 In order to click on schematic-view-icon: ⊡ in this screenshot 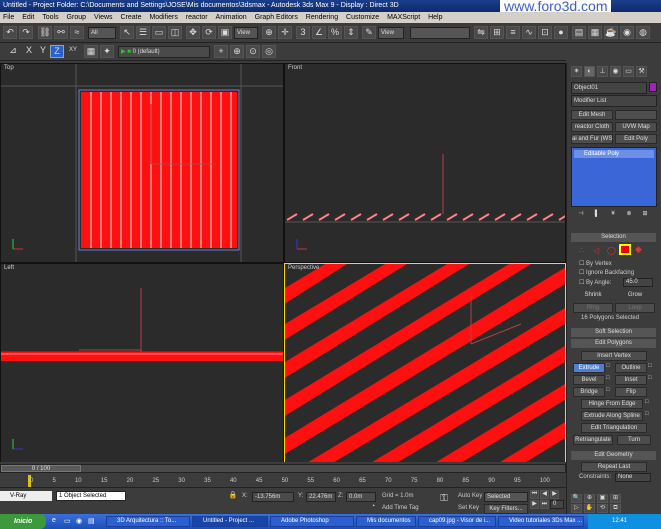, I will do `click(545, 32)`.